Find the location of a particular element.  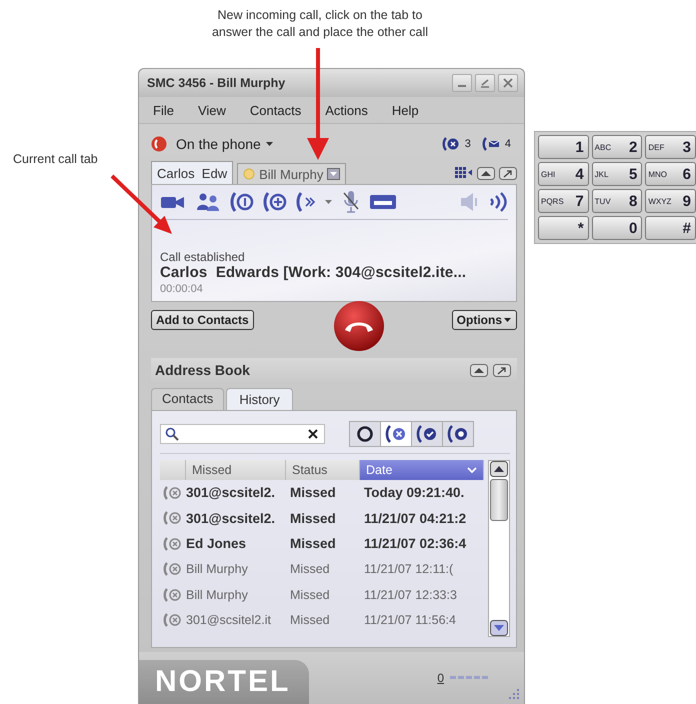

ring-icon is located at coordinates (365, 434).